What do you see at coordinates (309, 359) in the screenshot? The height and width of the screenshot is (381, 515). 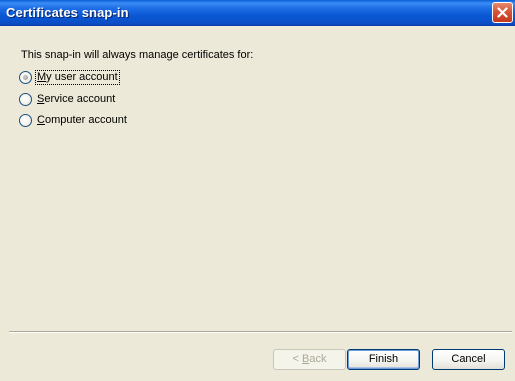 I see `back-button: < Back` at bounding box center [309, 359].